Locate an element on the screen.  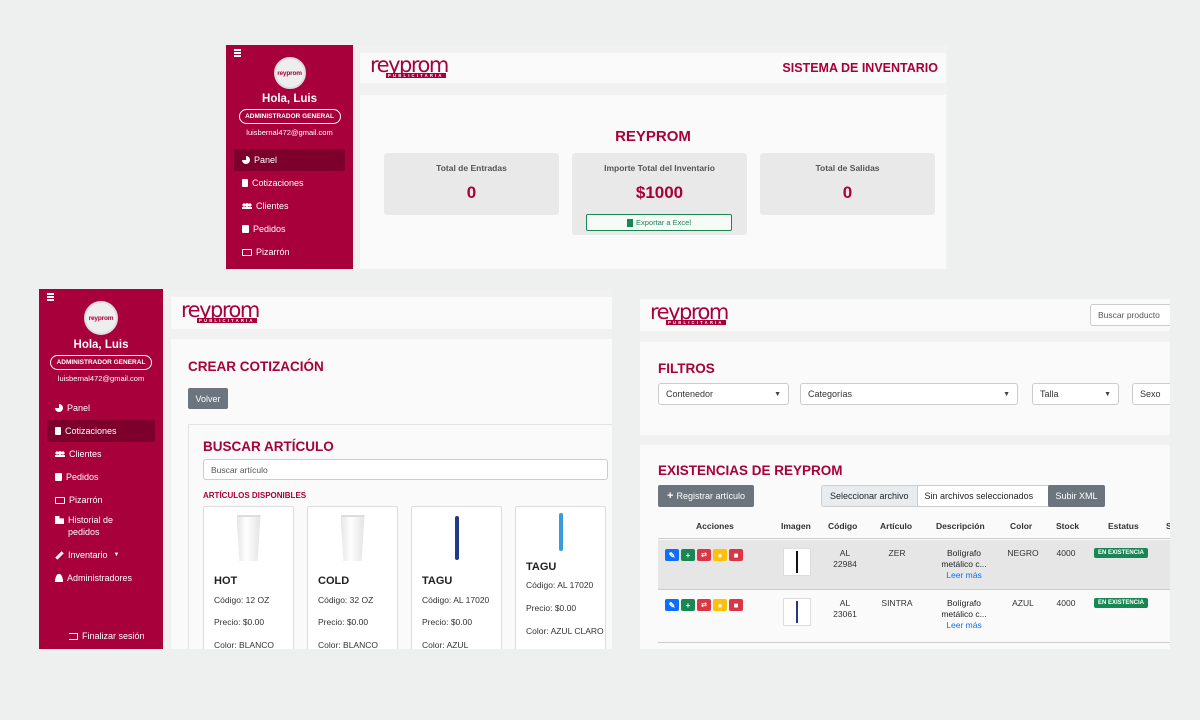
pen-image is located at coordinates (456, 538).